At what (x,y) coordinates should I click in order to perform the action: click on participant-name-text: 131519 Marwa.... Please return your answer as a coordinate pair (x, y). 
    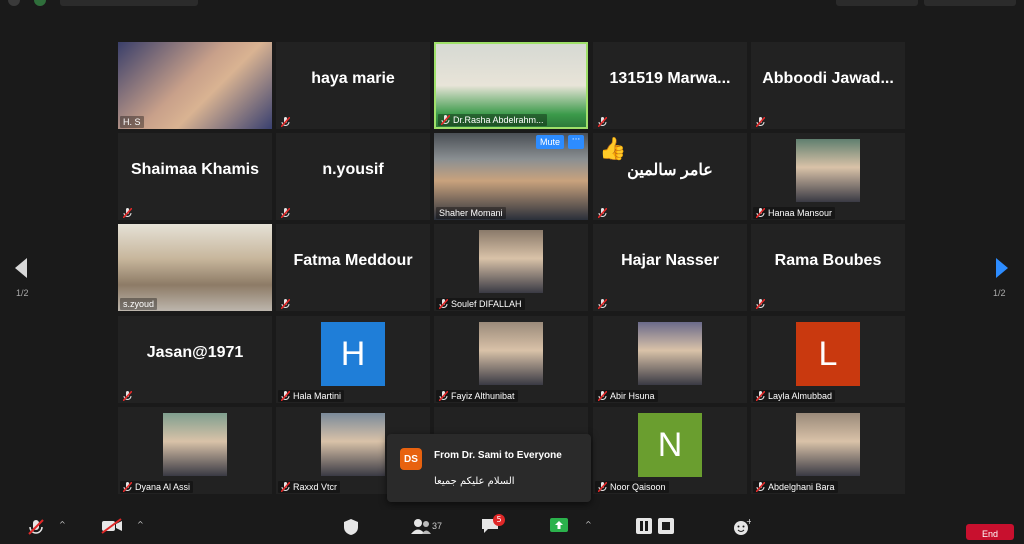
    Looking at the image, I should click on (670, 78).